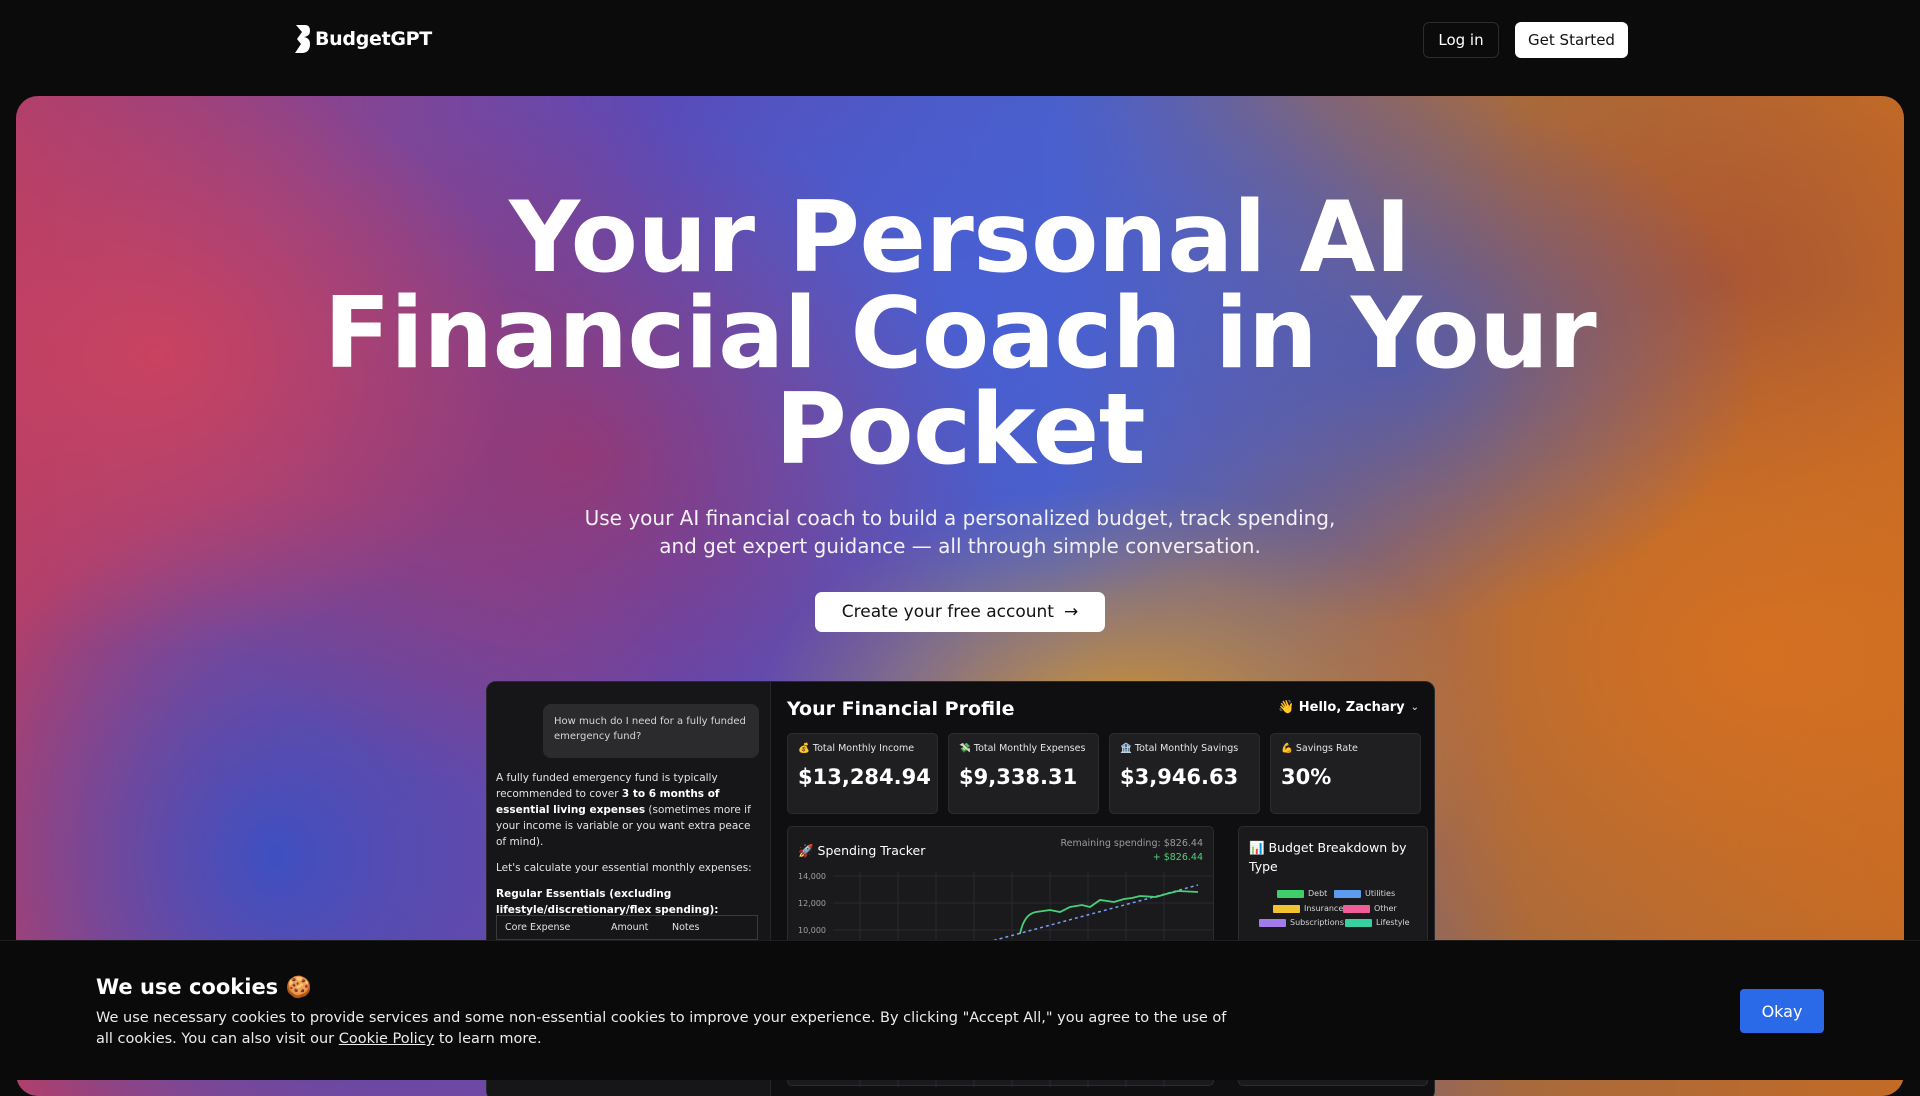 The image size is (1920, 1096). Describe the element at coordinates (862, 850) in the screenshot. I see `tracker-title: 🚀 Spending Tracker` at that location.